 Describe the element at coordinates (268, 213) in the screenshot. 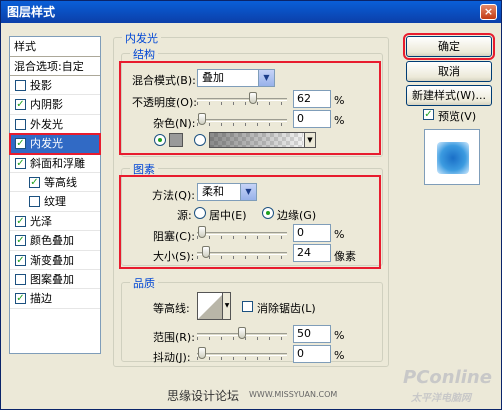

I see `source-edge-radio` at that location.